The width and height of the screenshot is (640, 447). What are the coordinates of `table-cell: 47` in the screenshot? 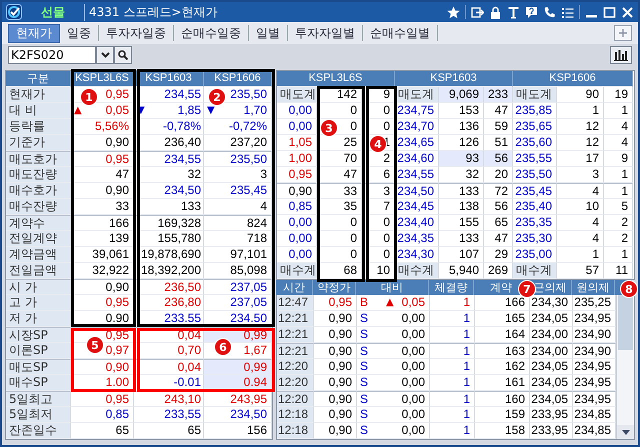 It's located at (498, 239).